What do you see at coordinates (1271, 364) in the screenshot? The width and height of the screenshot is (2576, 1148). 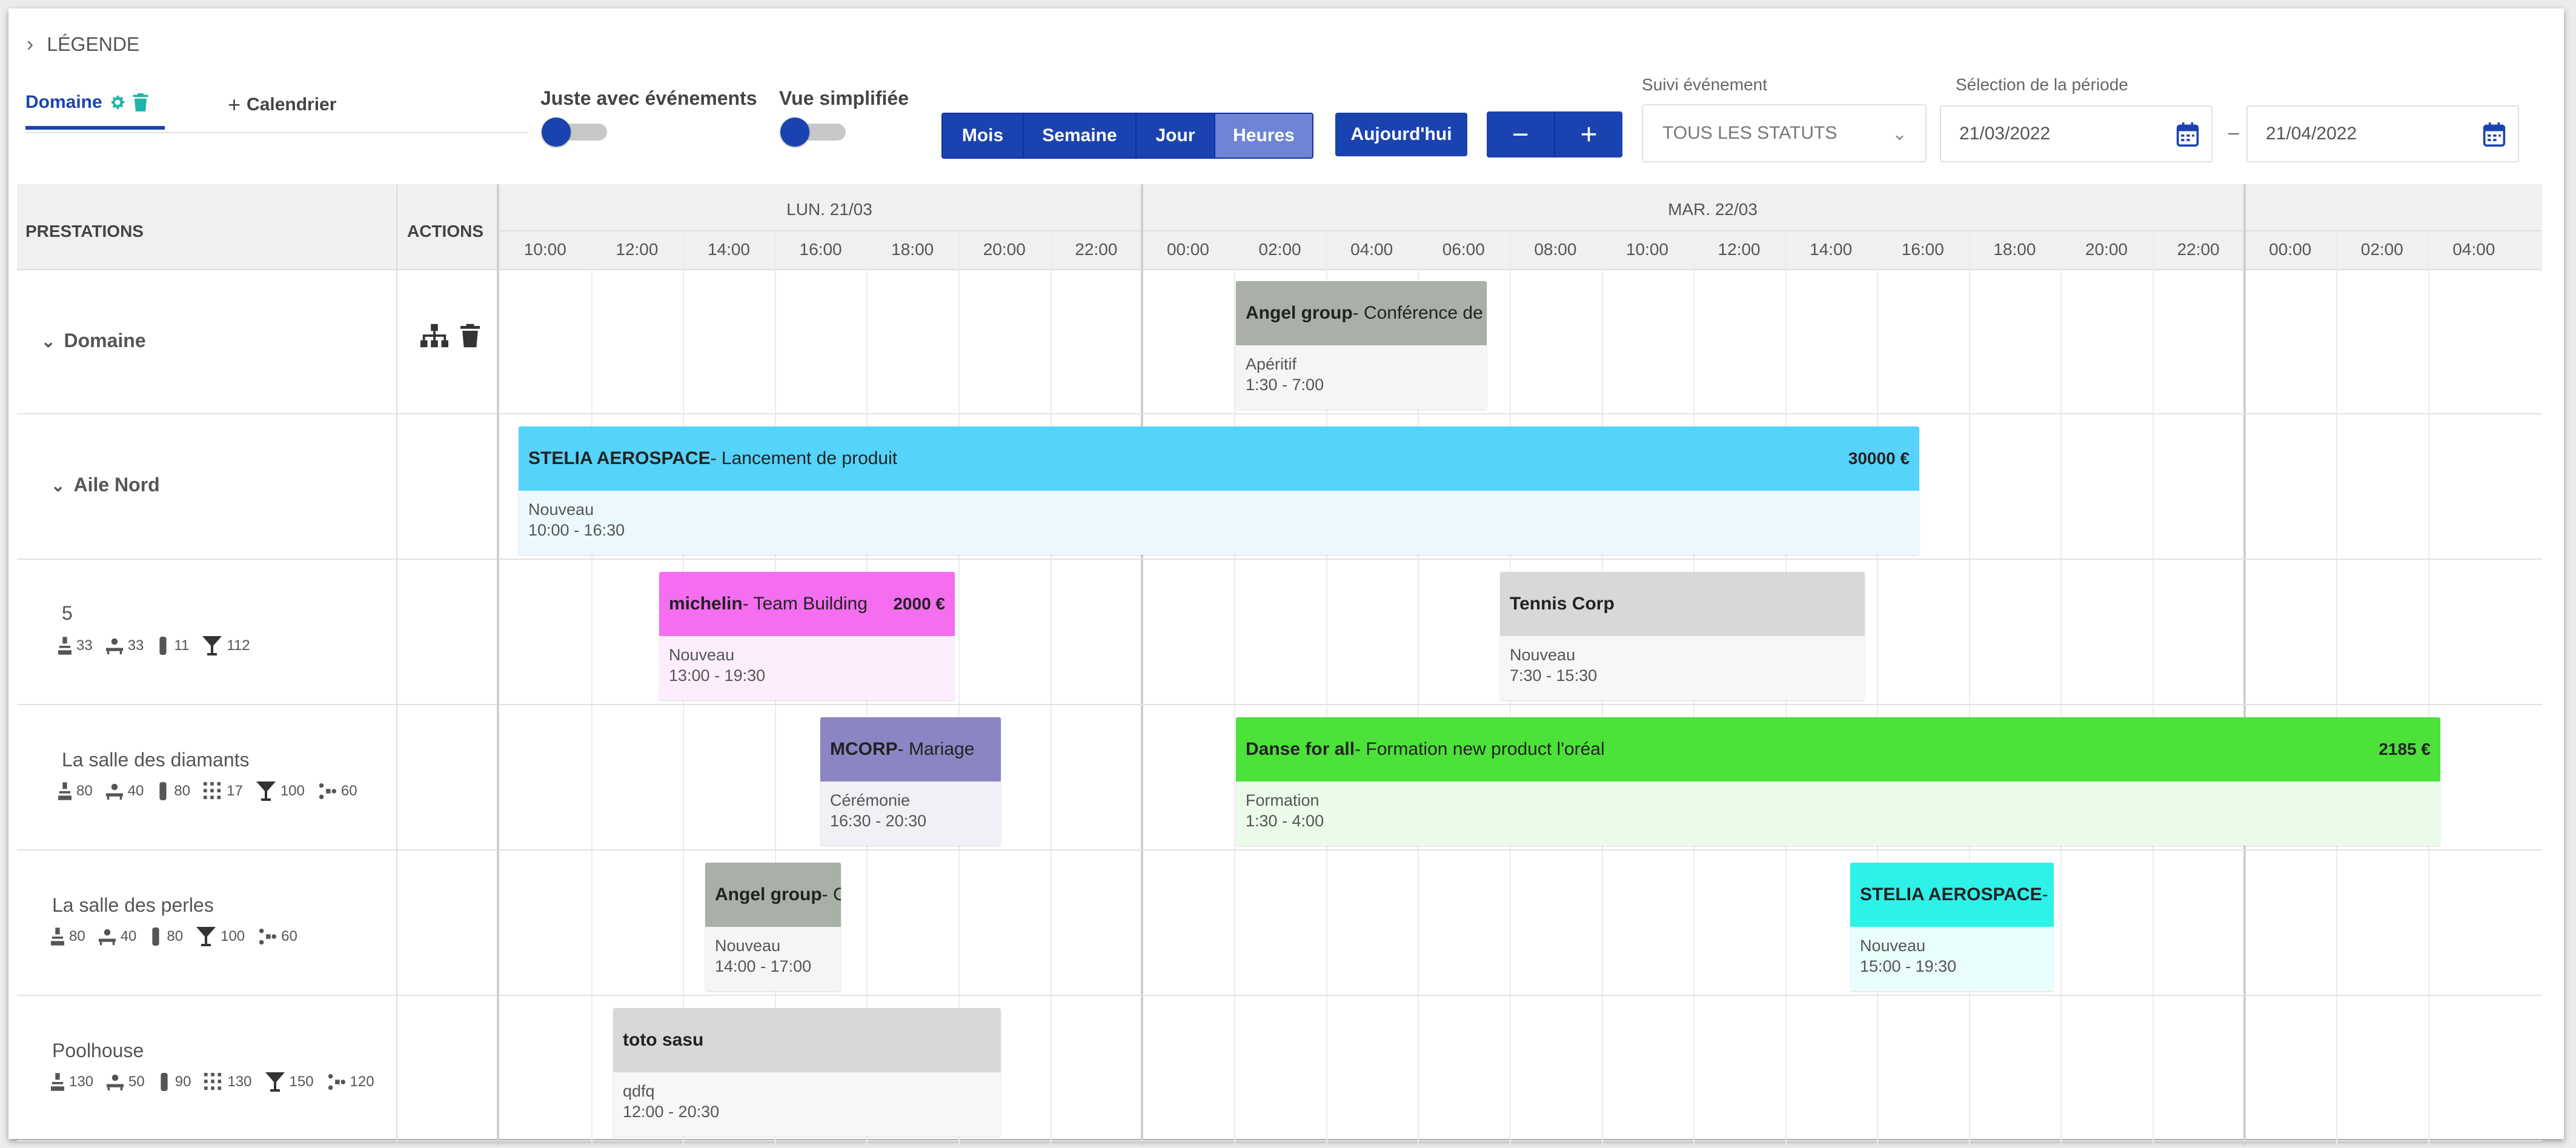 I see `event-status: Apéritif` at bounding box center [1271, 364].